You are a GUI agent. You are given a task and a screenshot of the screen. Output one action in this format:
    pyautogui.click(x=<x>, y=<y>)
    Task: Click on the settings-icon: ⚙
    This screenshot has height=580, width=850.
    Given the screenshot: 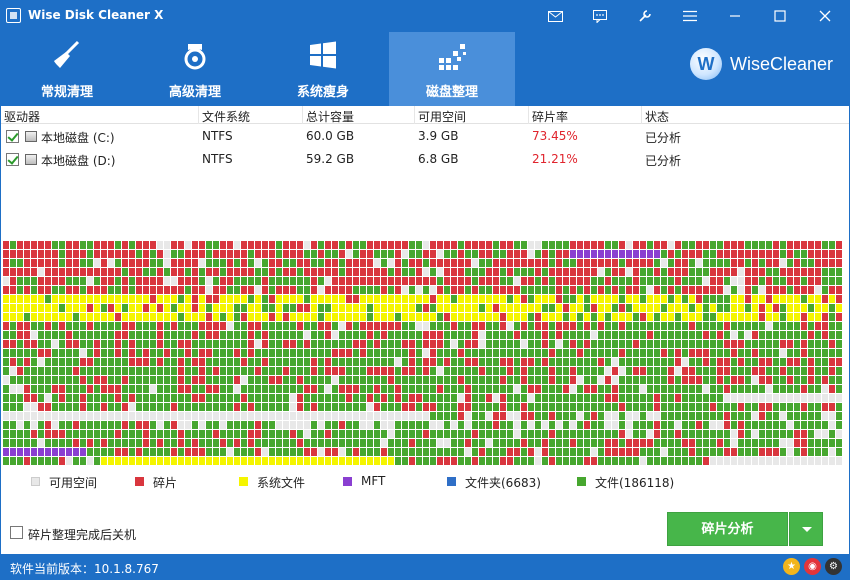 What is the action you would take?
    pyautogui.click(x=833, y=566)
    